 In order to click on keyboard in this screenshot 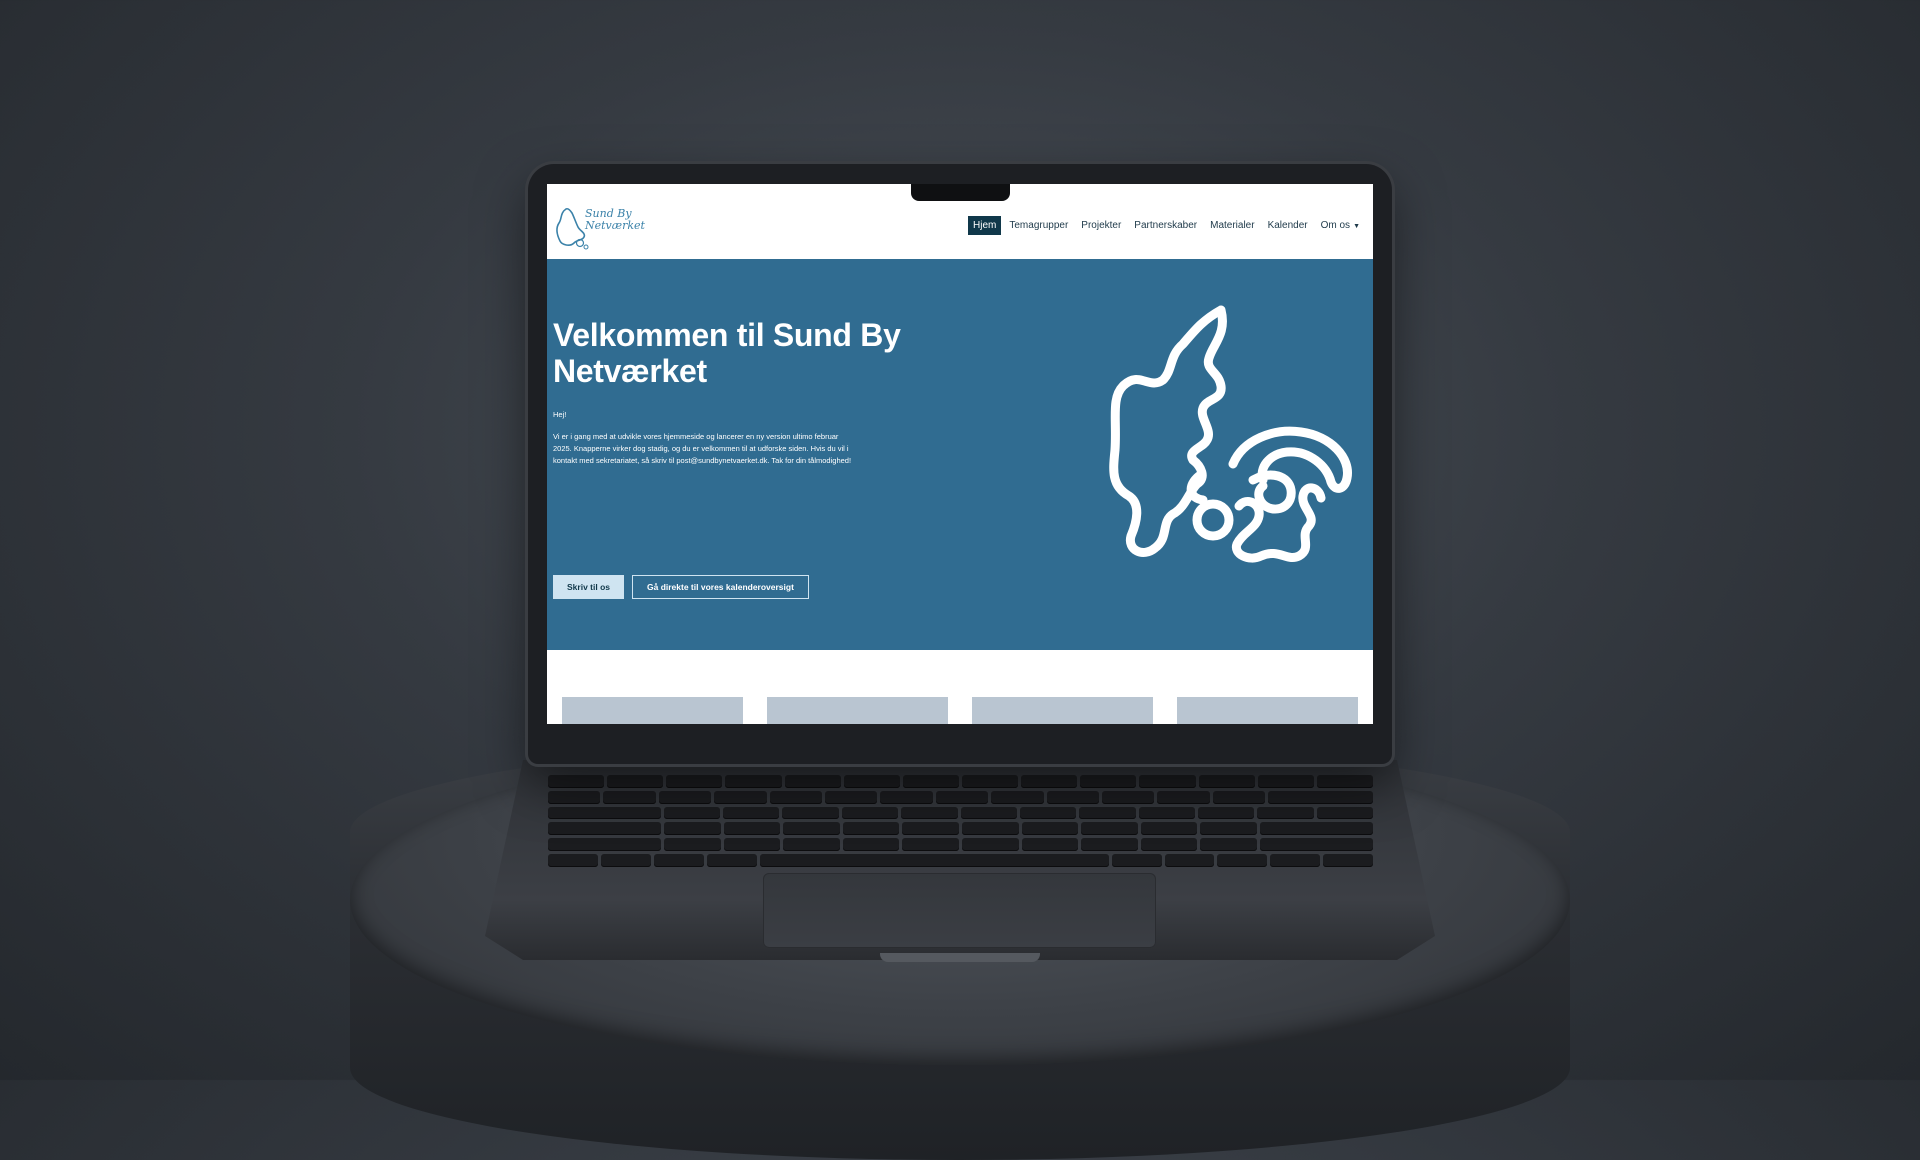, I will do `click(961, 821)`.